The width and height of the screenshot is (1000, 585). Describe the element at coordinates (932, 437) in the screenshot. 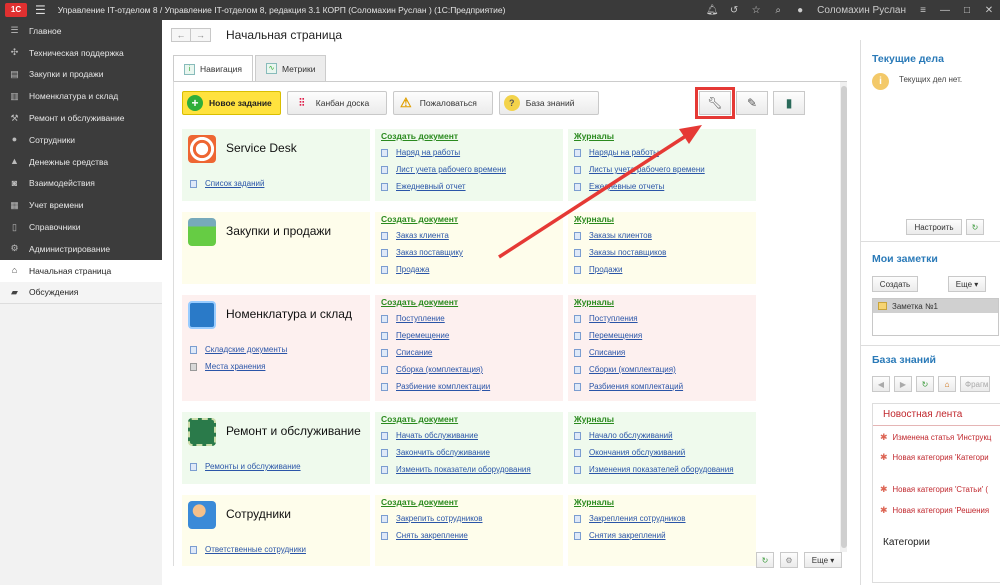

I see `feed-item: ✱ Изменена статья 'Инструкц` at that location.